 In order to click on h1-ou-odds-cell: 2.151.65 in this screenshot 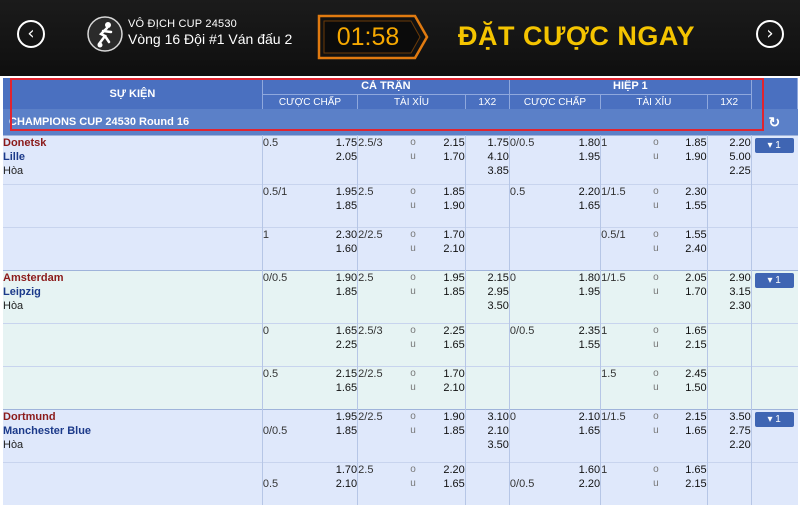, I will do `click(688, 436)`.